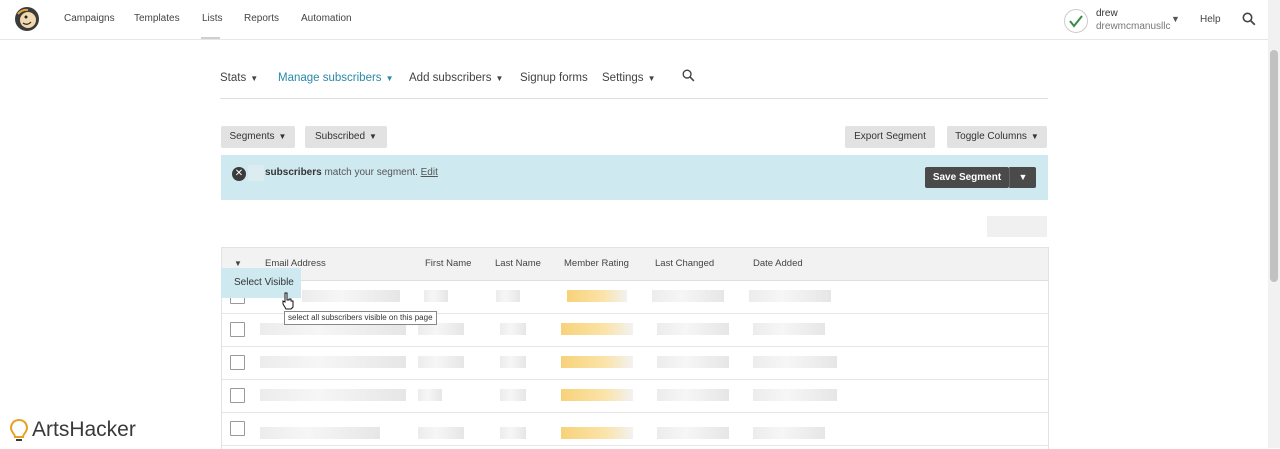  What do you see at coordinates (233, 78) in the screenshot?
I see `subnav-stats-label: Stats` at bounding box center [233, 78].